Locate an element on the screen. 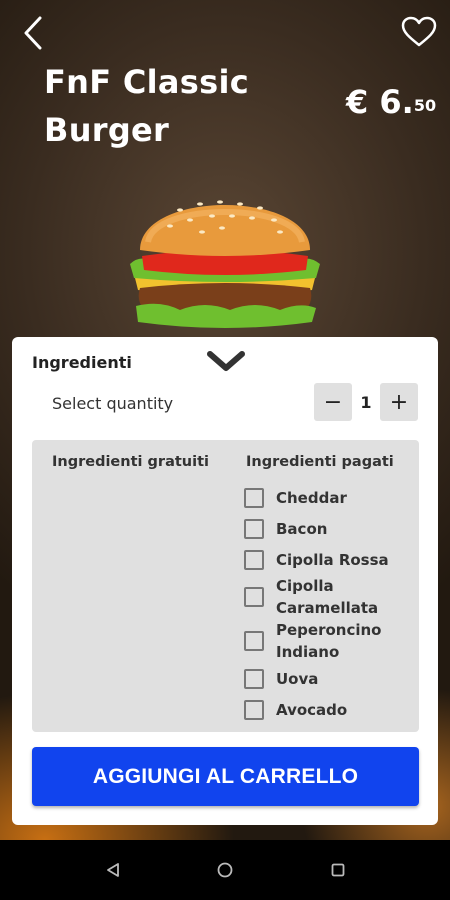 Image resolution: width=450 pixels, height=900 pixels. ingredient-label: Cipolla Rossa is located at coordinates (332, 560).